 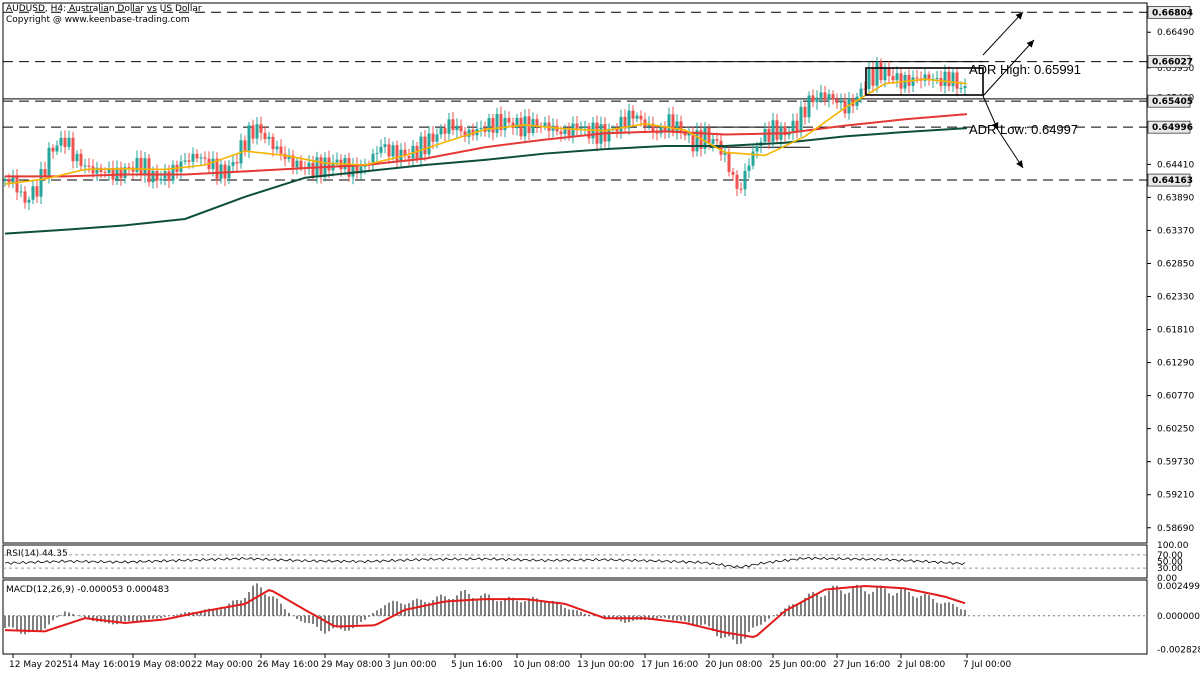 I want to click on y-tick-label-14: 0.58690, so click(x=1175, y=529).